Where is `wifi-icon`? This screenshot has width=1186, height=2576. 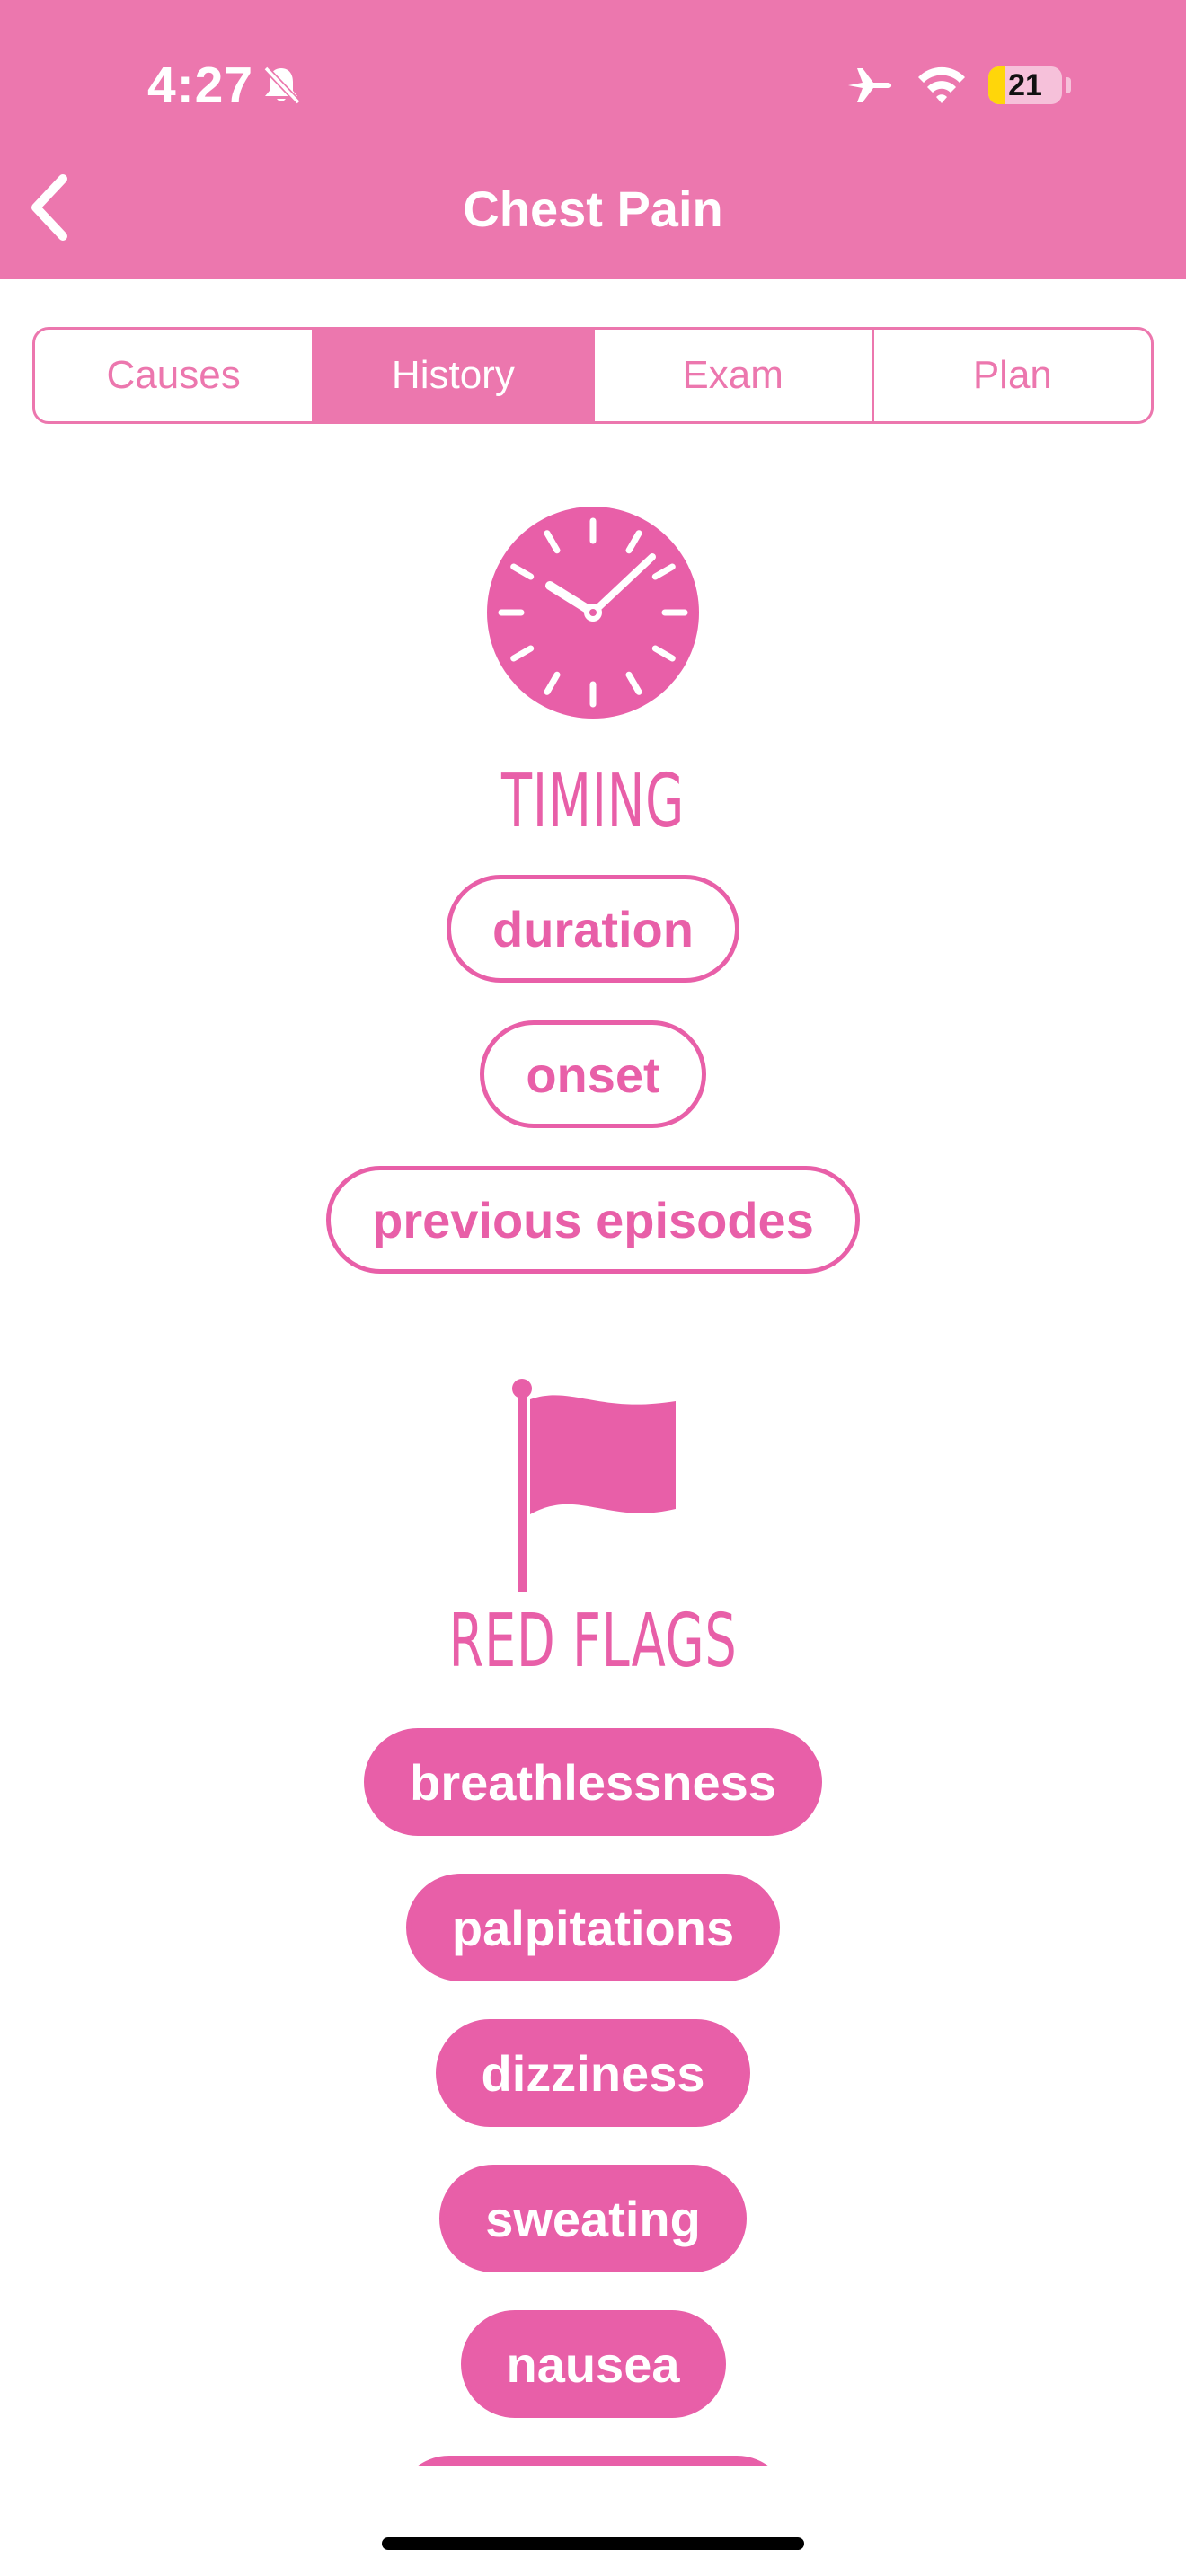 wifi-icon is located at coordinates (942, 87).